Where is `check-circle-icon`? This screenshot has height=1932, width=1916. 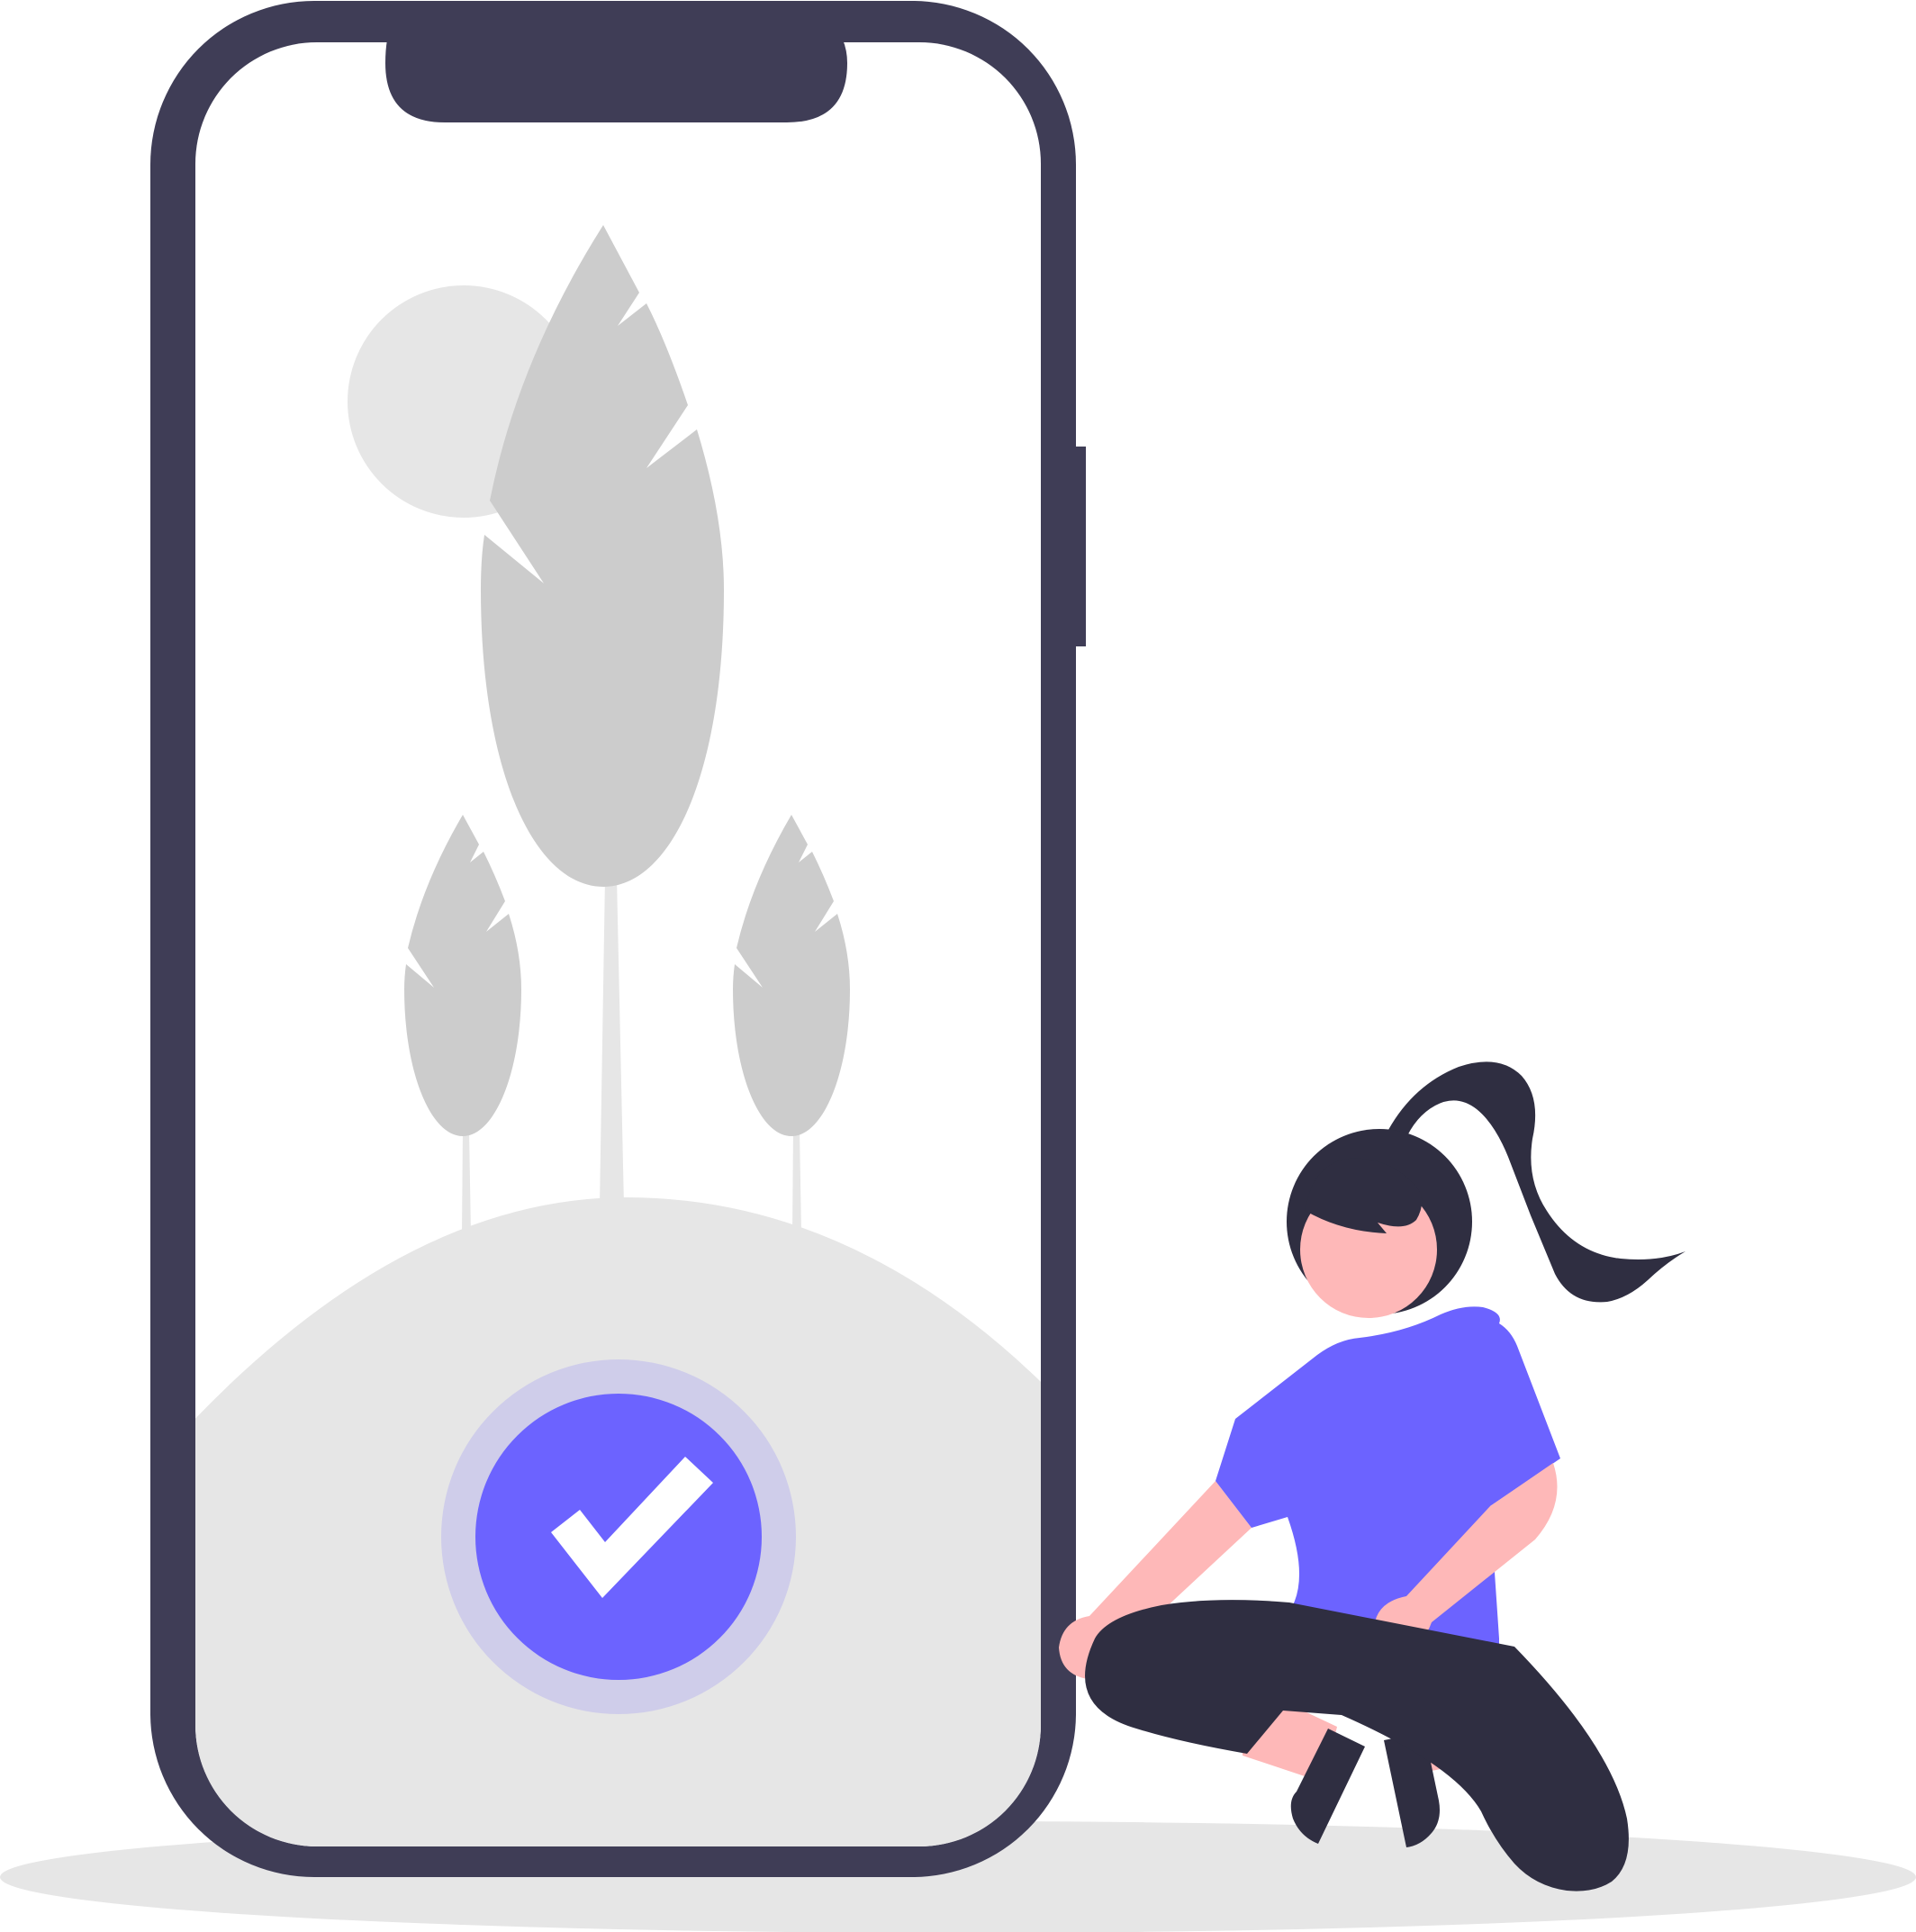
check-circle-icon is located at coordinates (618, 1537).